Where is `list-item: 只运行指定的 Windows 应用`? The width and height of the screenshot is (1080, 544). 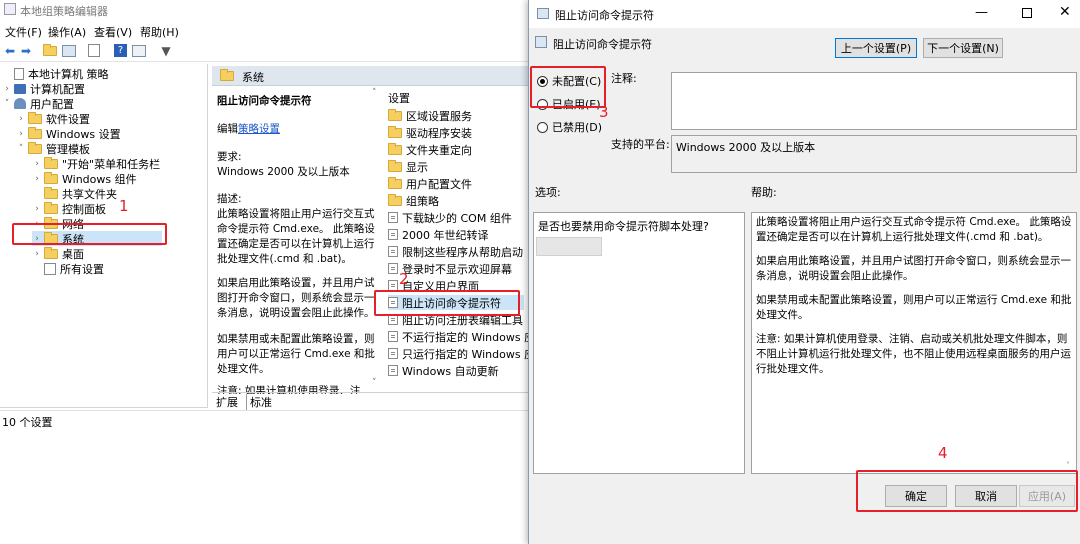
list-item: 只运行指定的 Windows 应用 is located at coordinates (458, 353).